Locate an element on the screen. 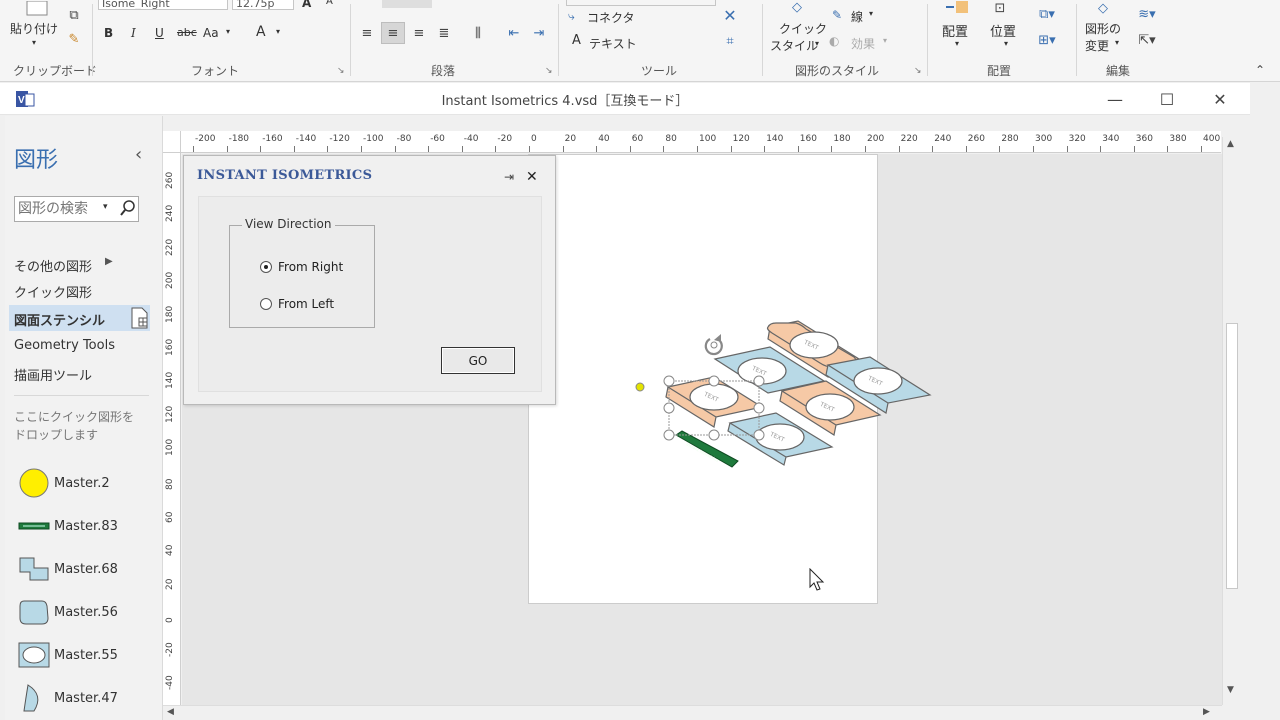 This screenshot has width=1280, height=720. connector-icon: ⤷ is located at coordinates (571, 16).